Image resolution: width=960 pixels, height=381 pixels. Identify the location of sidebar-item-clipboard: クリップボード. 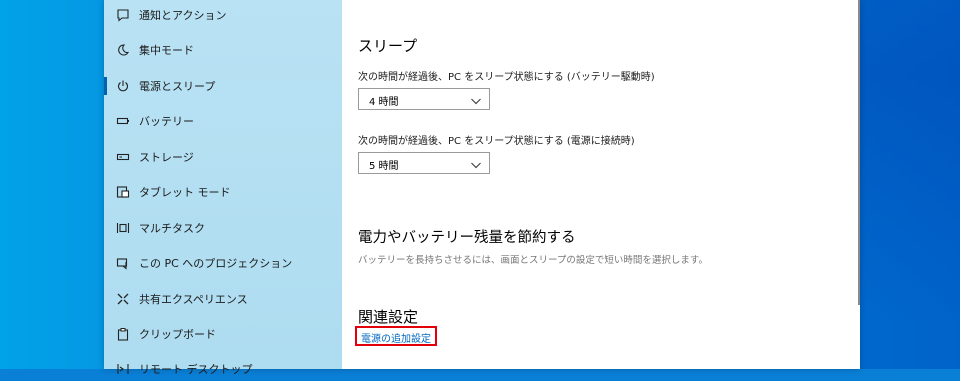
(223, 334).